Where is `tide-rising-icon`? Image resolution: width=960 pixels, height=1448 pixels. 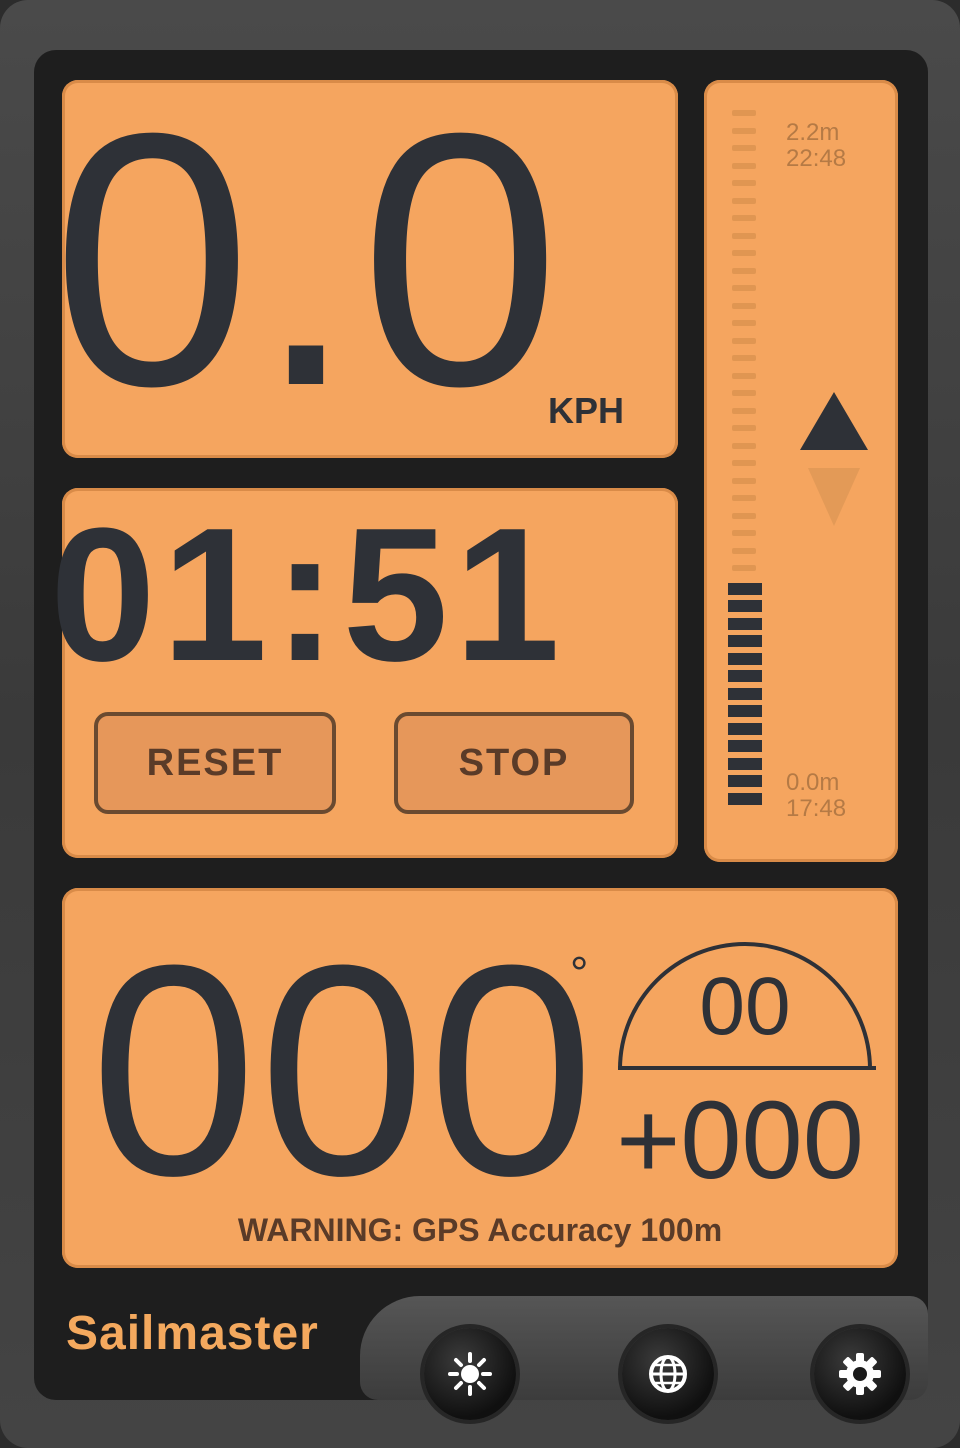
tide-rising-icon is located at coordinates (834, 421).